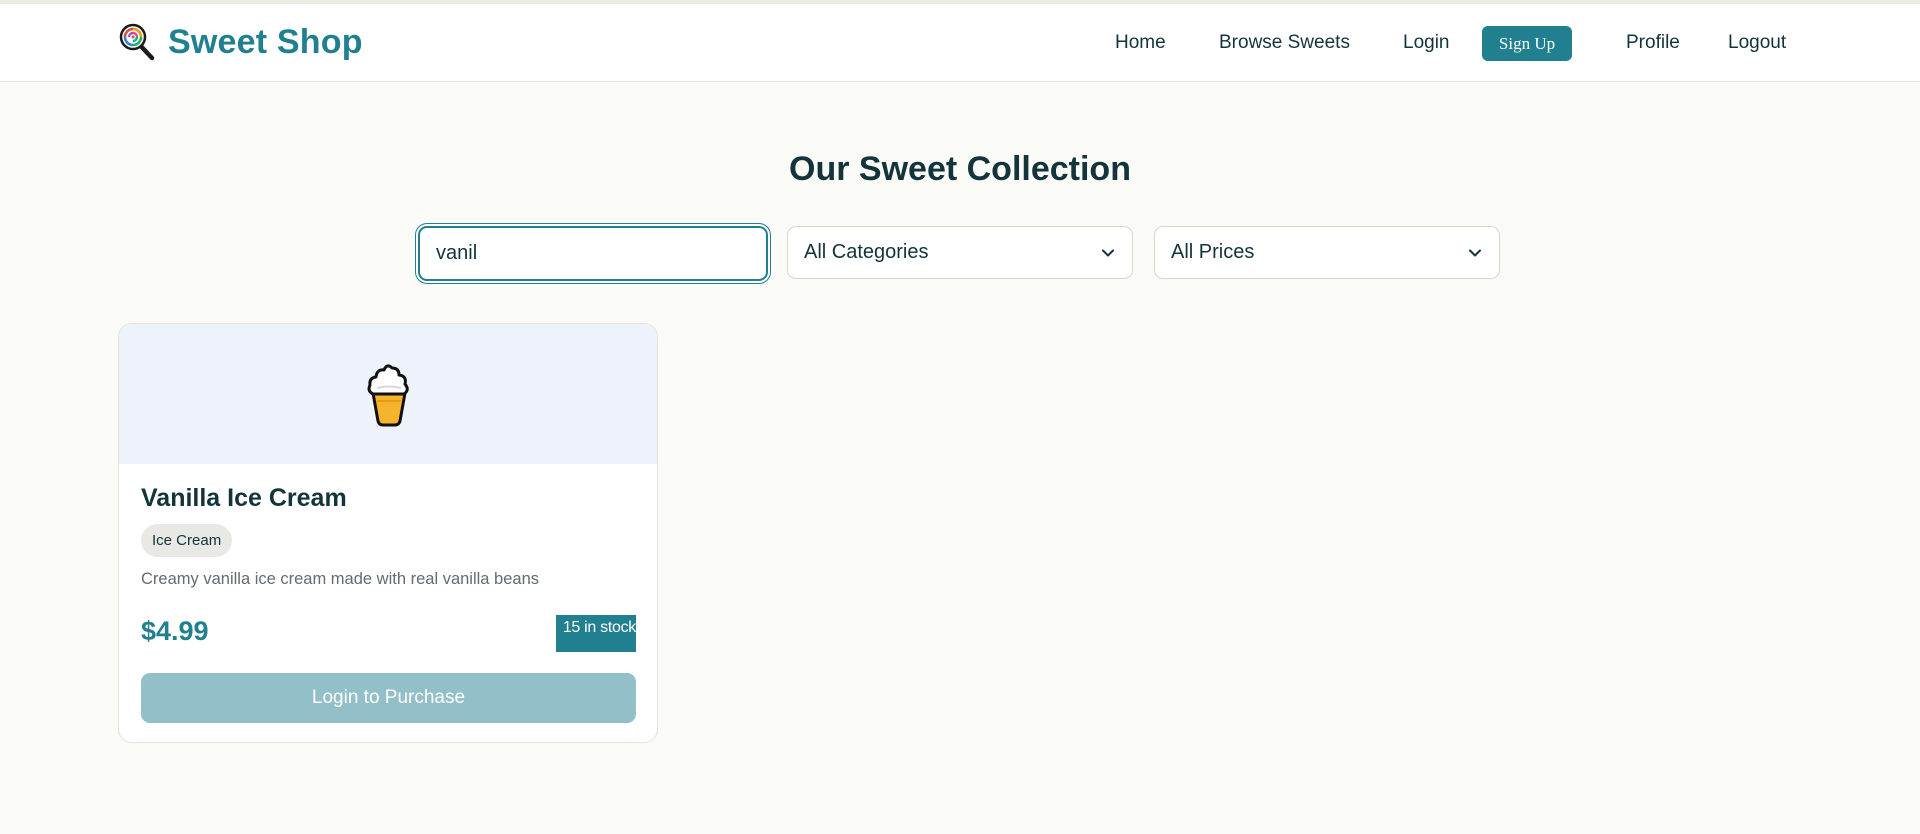  I want to click on login-to-purchase-button: Login to Purchase, so click(388, 698).